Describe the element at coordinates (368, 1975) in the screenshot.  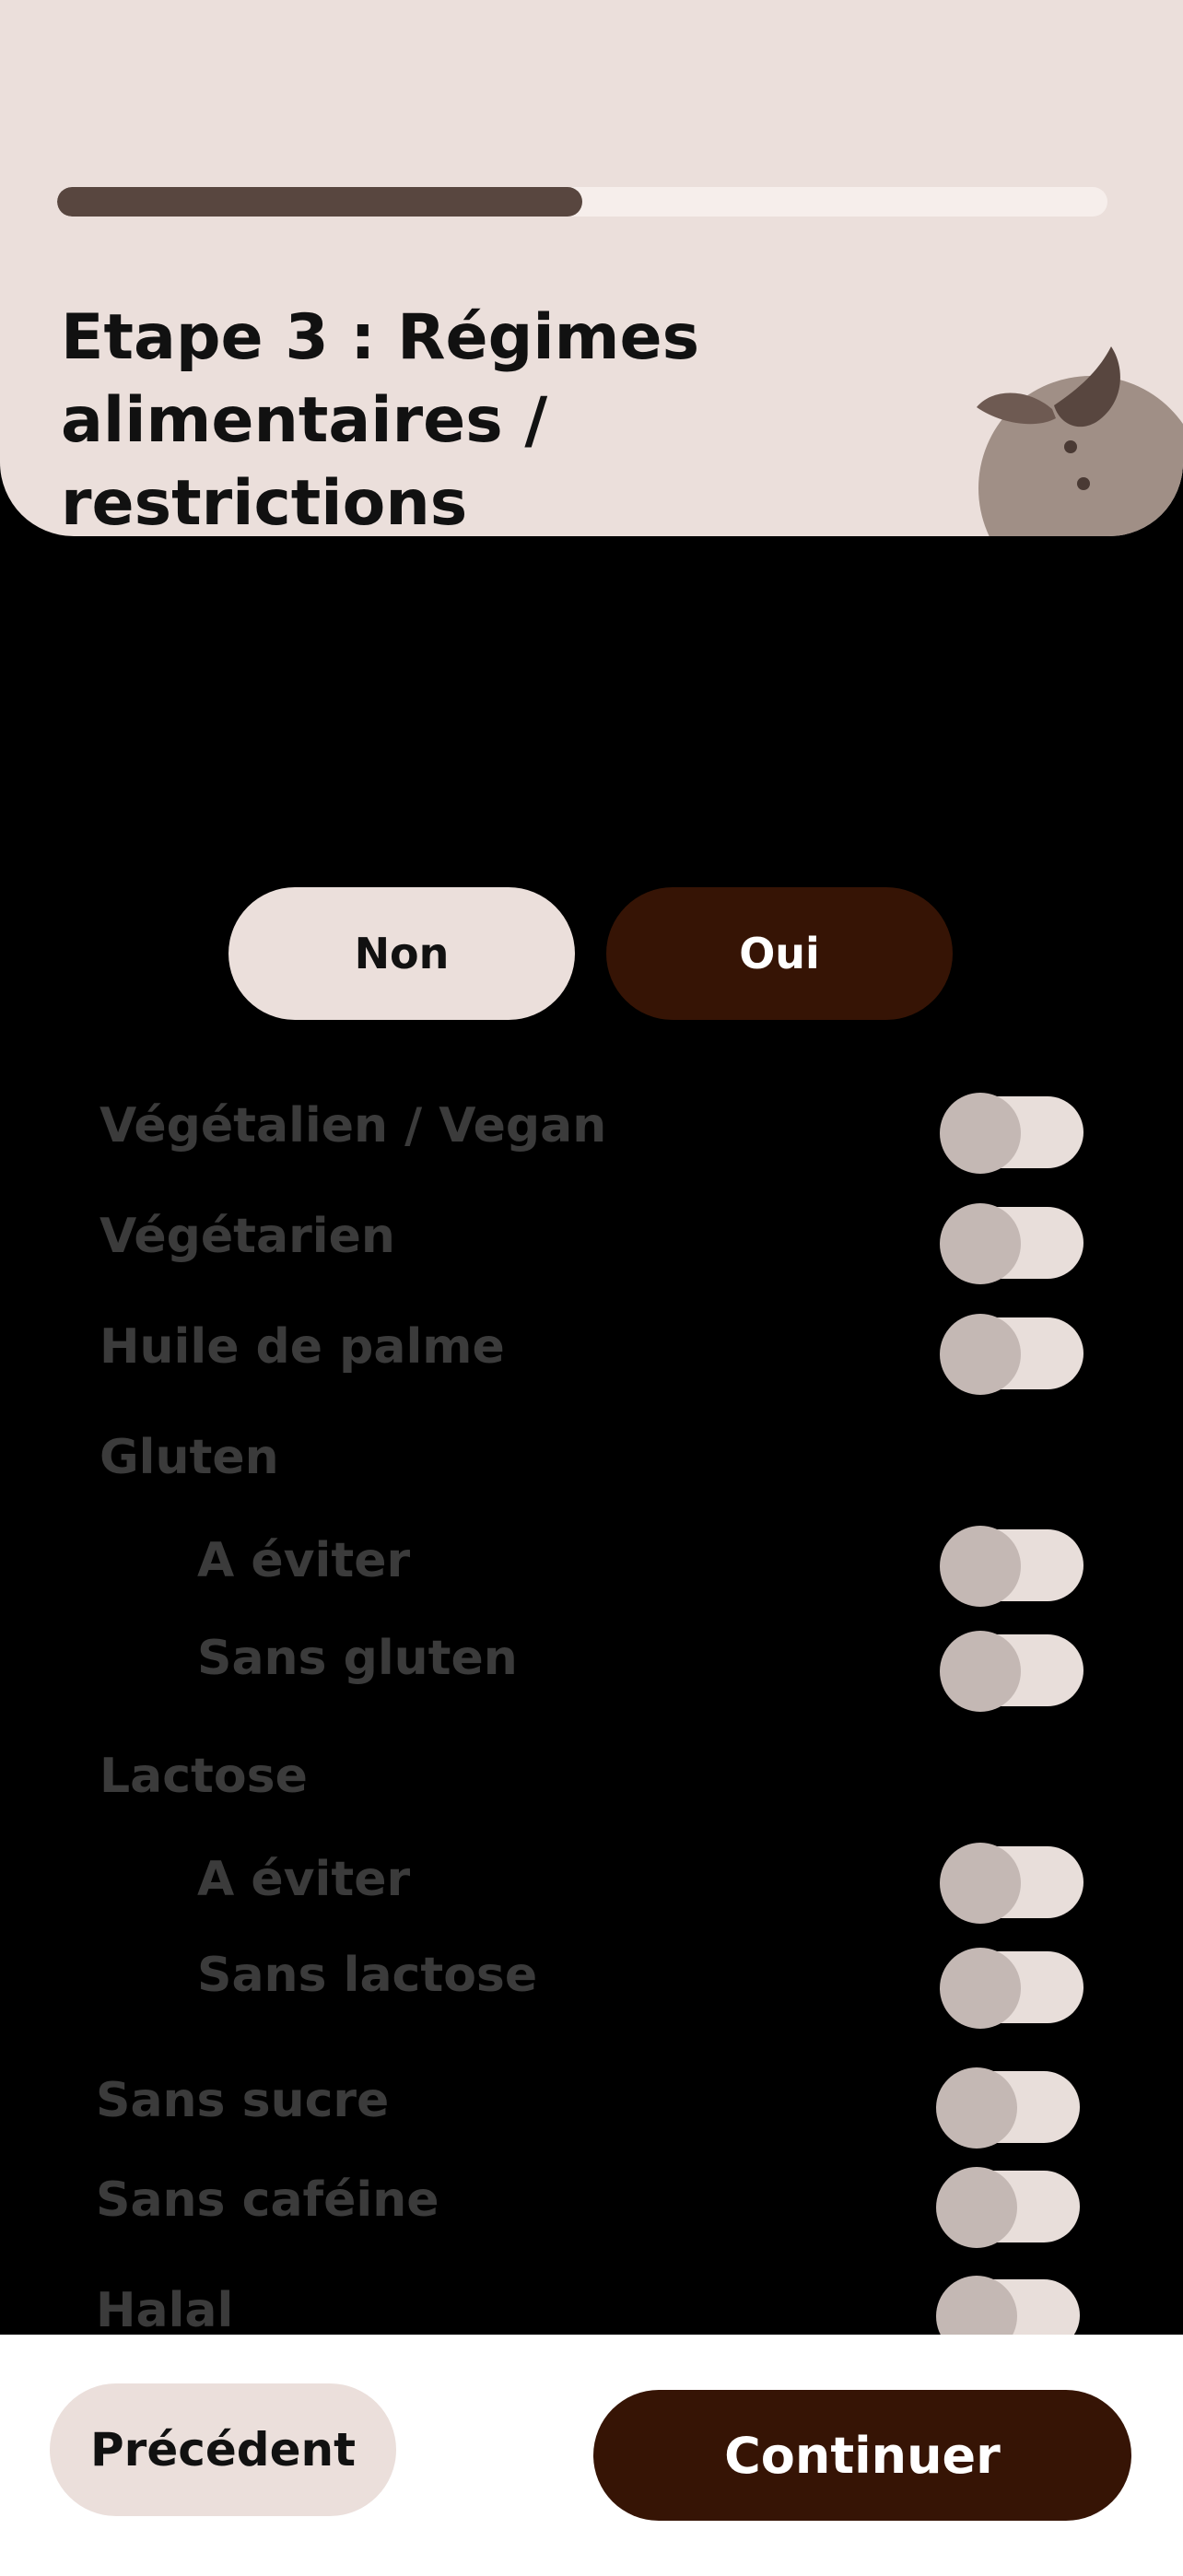
I see `option-label-sans-lactose: Sans lactose` at that location.